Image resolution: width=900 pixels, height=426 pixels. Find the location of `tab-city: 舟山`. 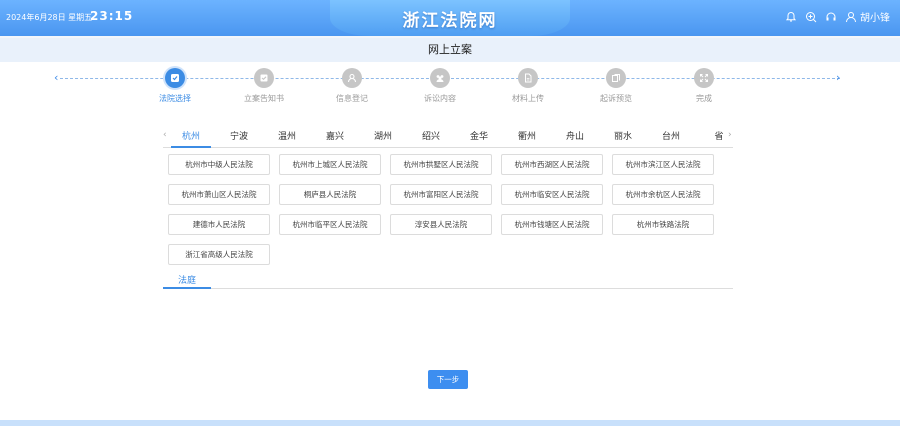

tab-city: 舟山 is located at coordinates (575, 135).